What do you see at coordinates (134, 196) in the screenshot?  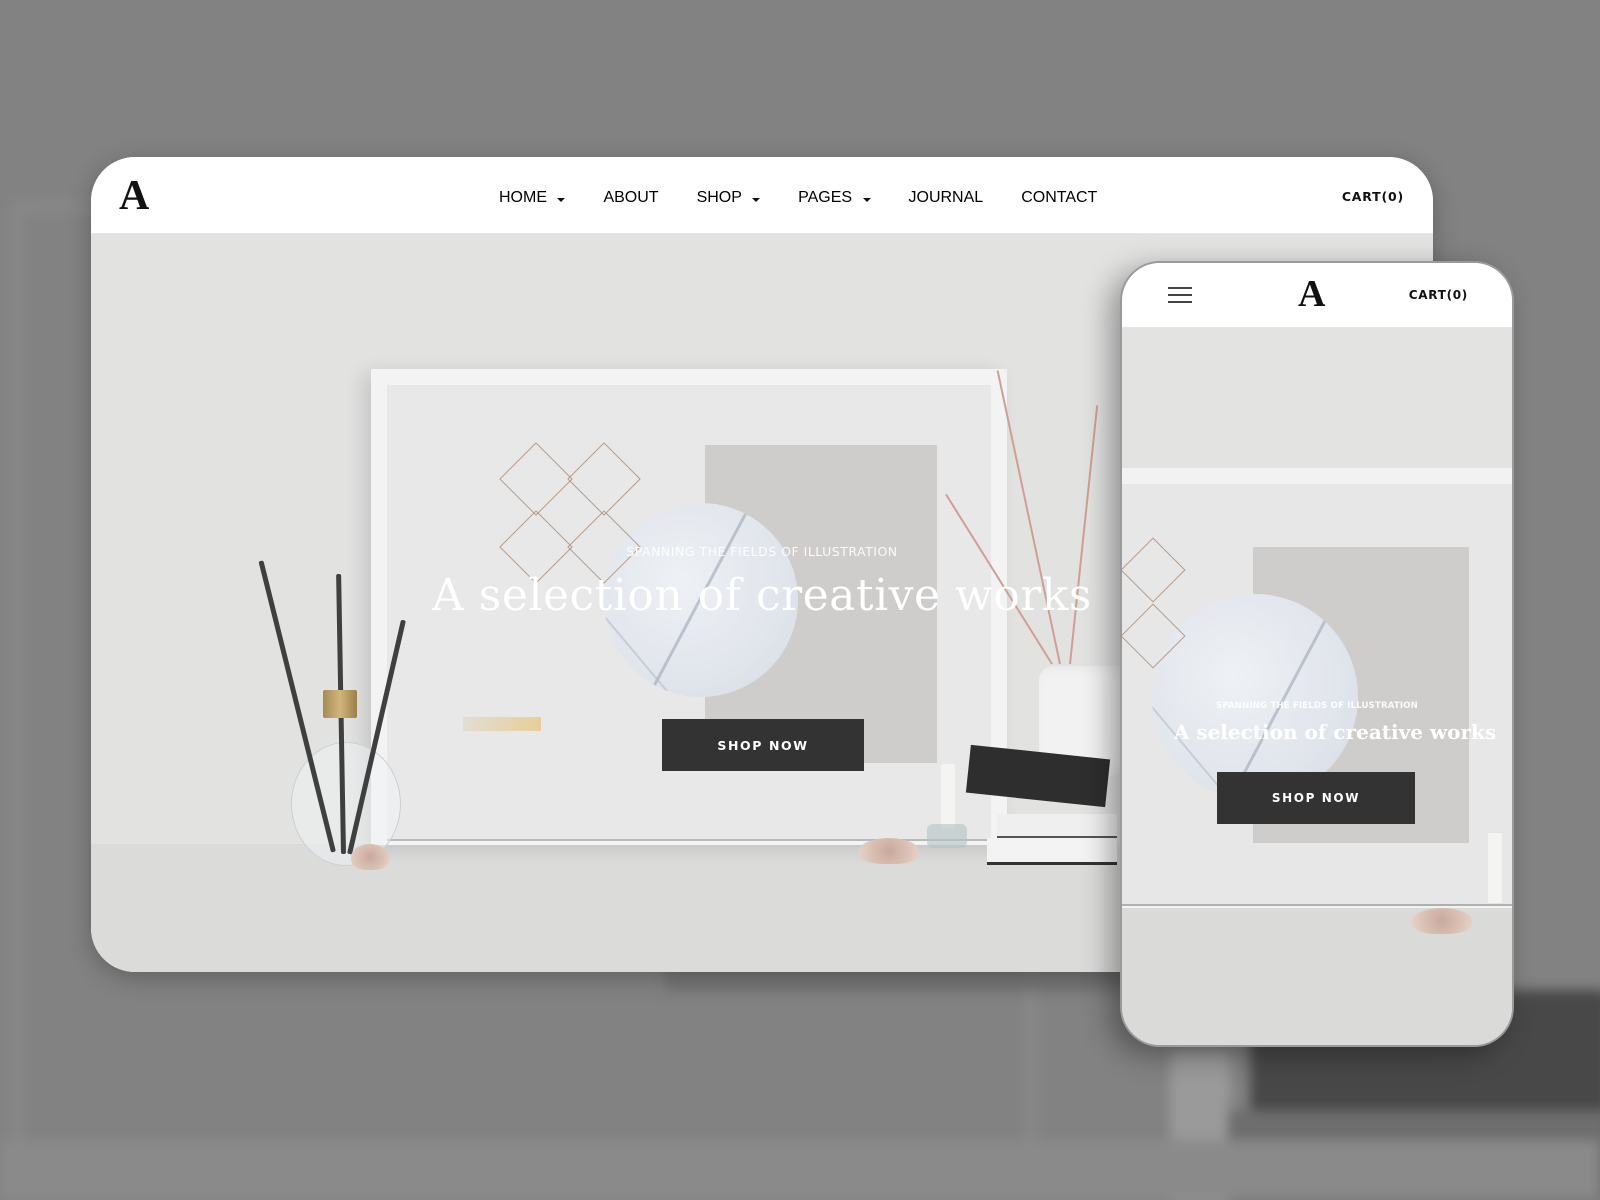 I see `site-logo: A` at bounding box center [134, 196].